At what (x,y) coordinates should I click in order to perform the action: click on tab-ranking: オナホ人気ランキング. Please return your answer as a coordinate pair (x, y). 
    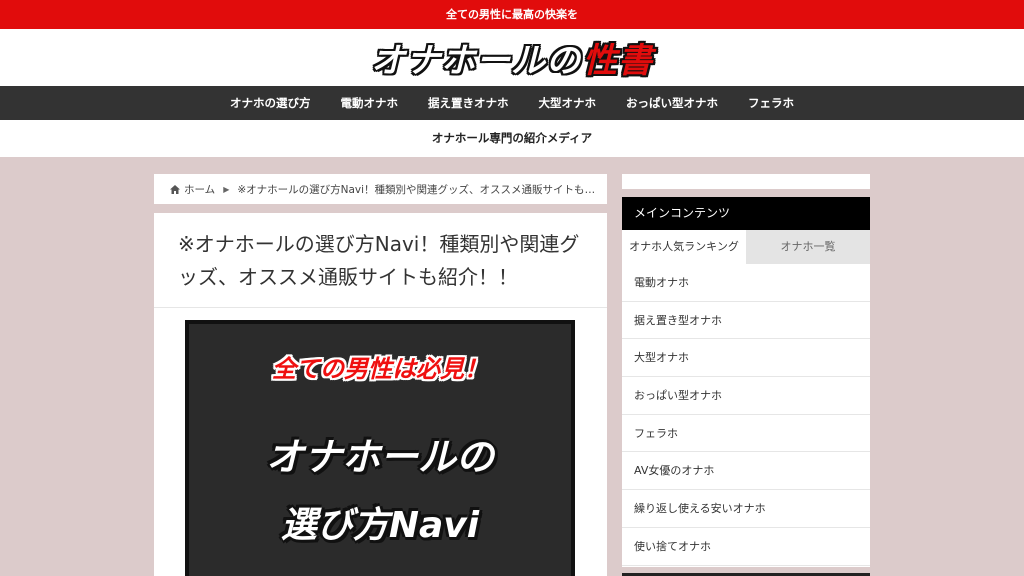
    Looking at the image, I should click on (684, 247).